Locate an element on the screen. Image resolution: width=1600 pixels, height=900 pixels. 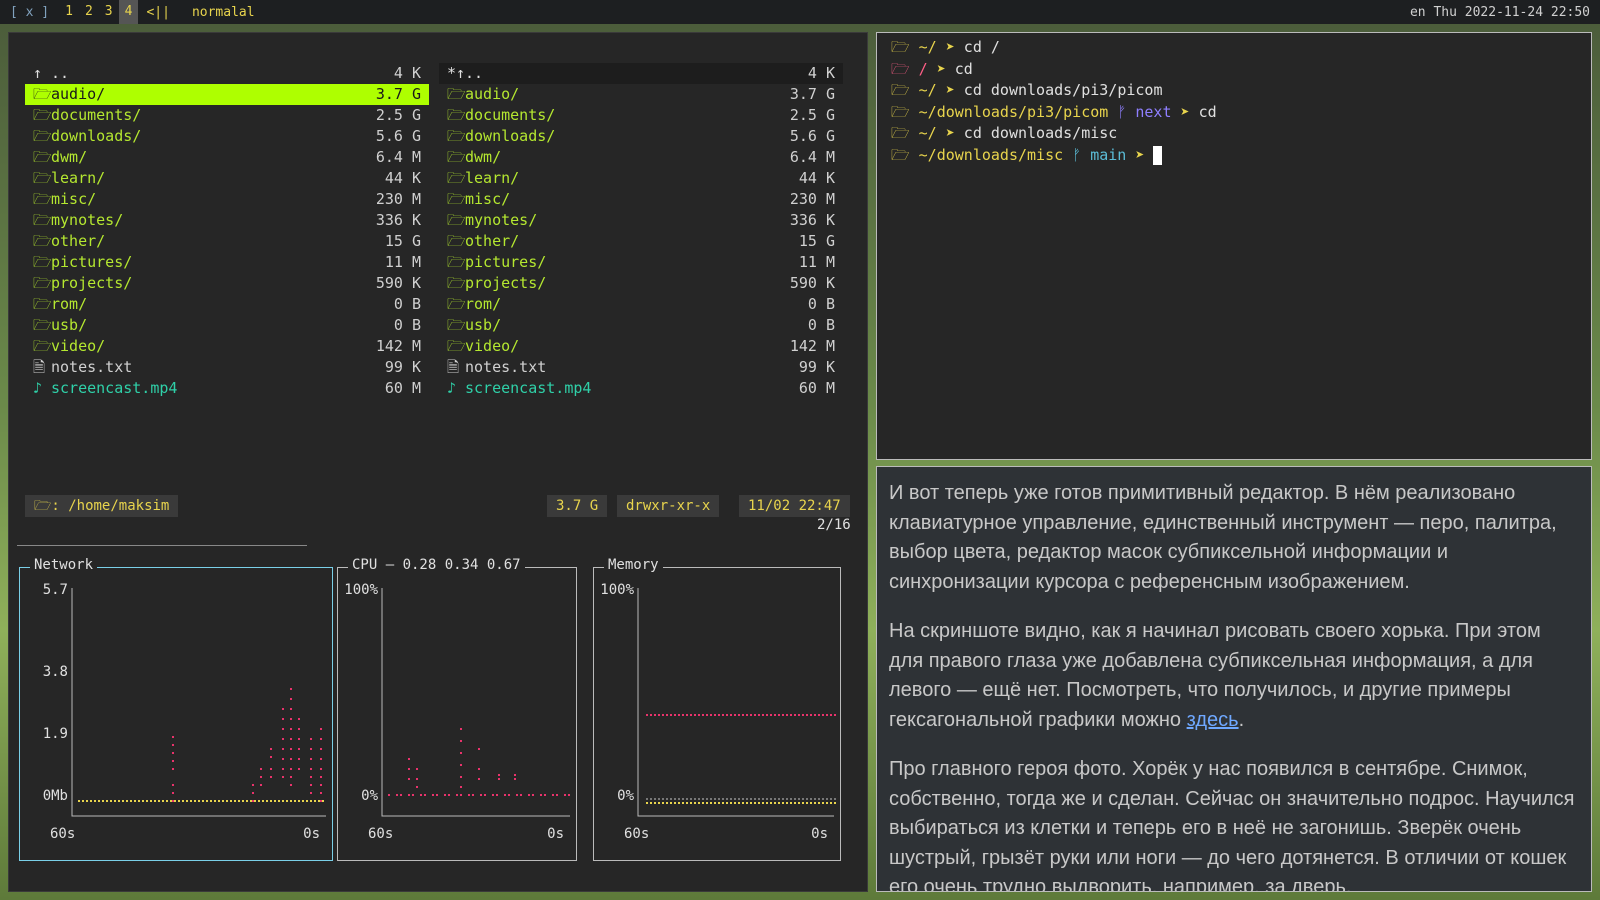
file-name: other/ is located at coordinates (492, 241).